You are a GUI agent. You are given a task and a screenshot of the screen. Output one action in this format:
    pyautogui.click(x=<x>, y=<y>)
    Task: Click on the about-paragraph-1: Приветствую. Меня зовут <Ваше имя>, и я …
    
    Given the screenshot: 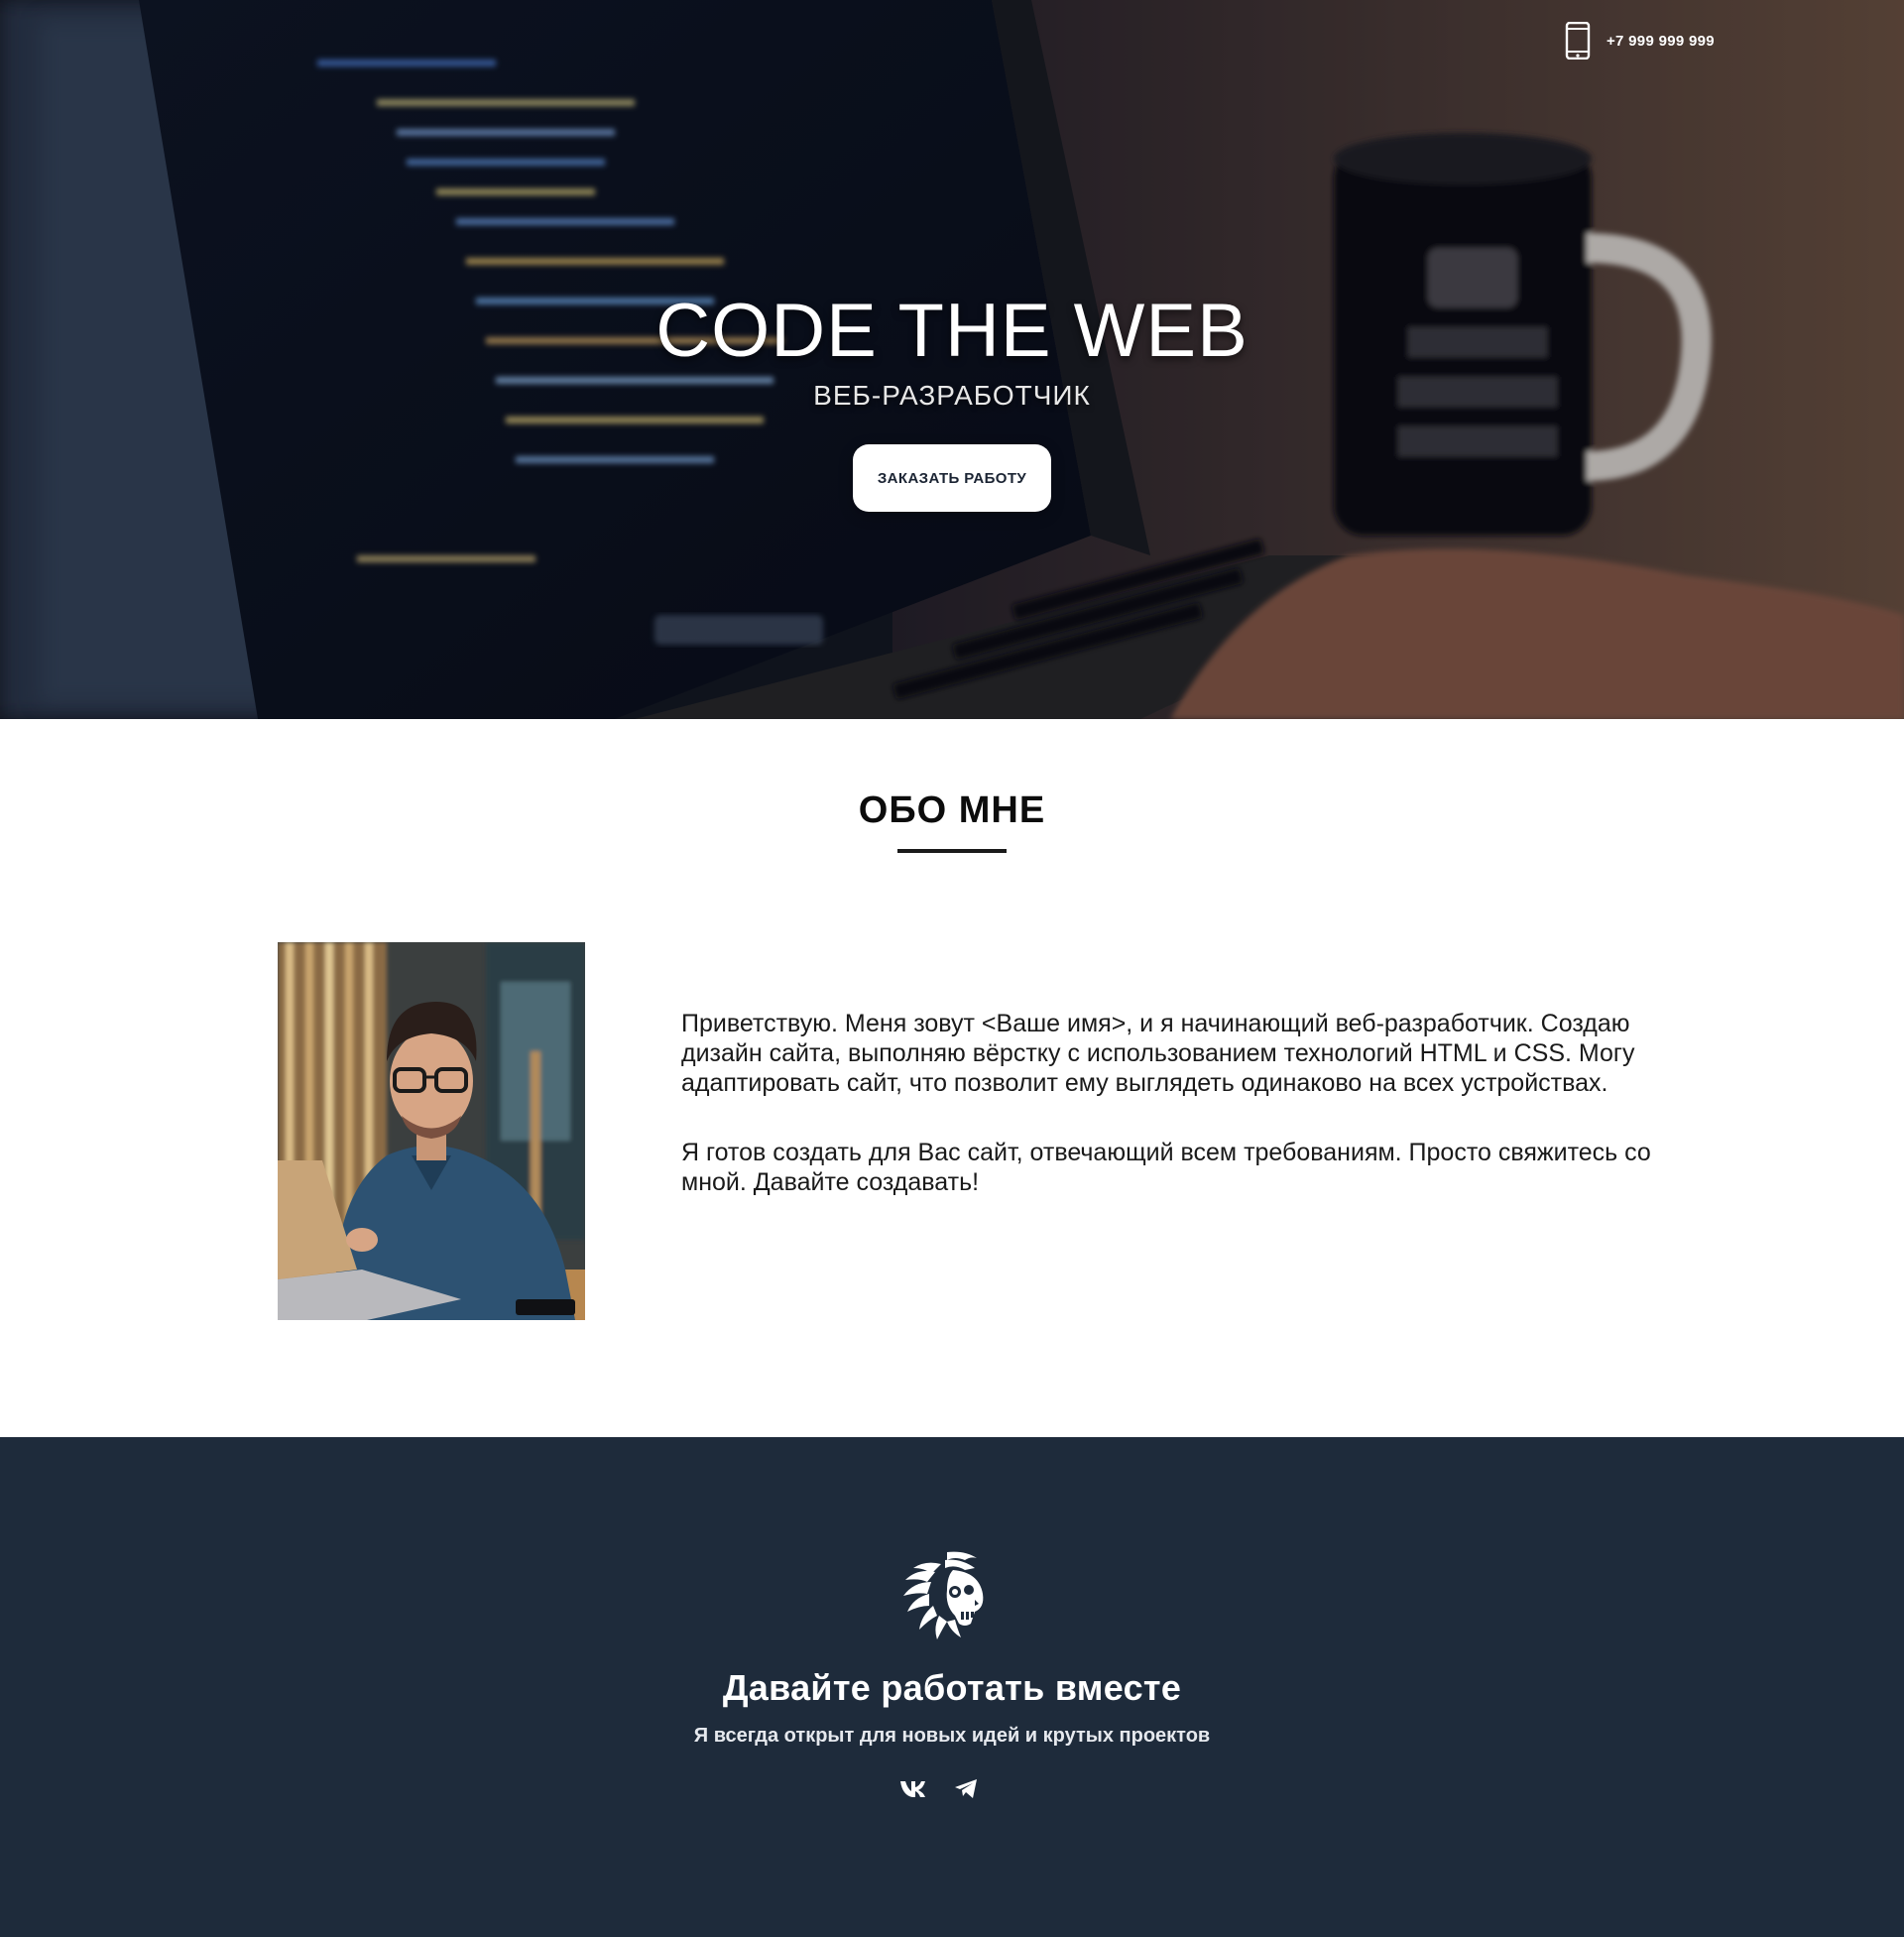 What is the action you would take?
    pyautogui.click(x=1158, y=1053)
    